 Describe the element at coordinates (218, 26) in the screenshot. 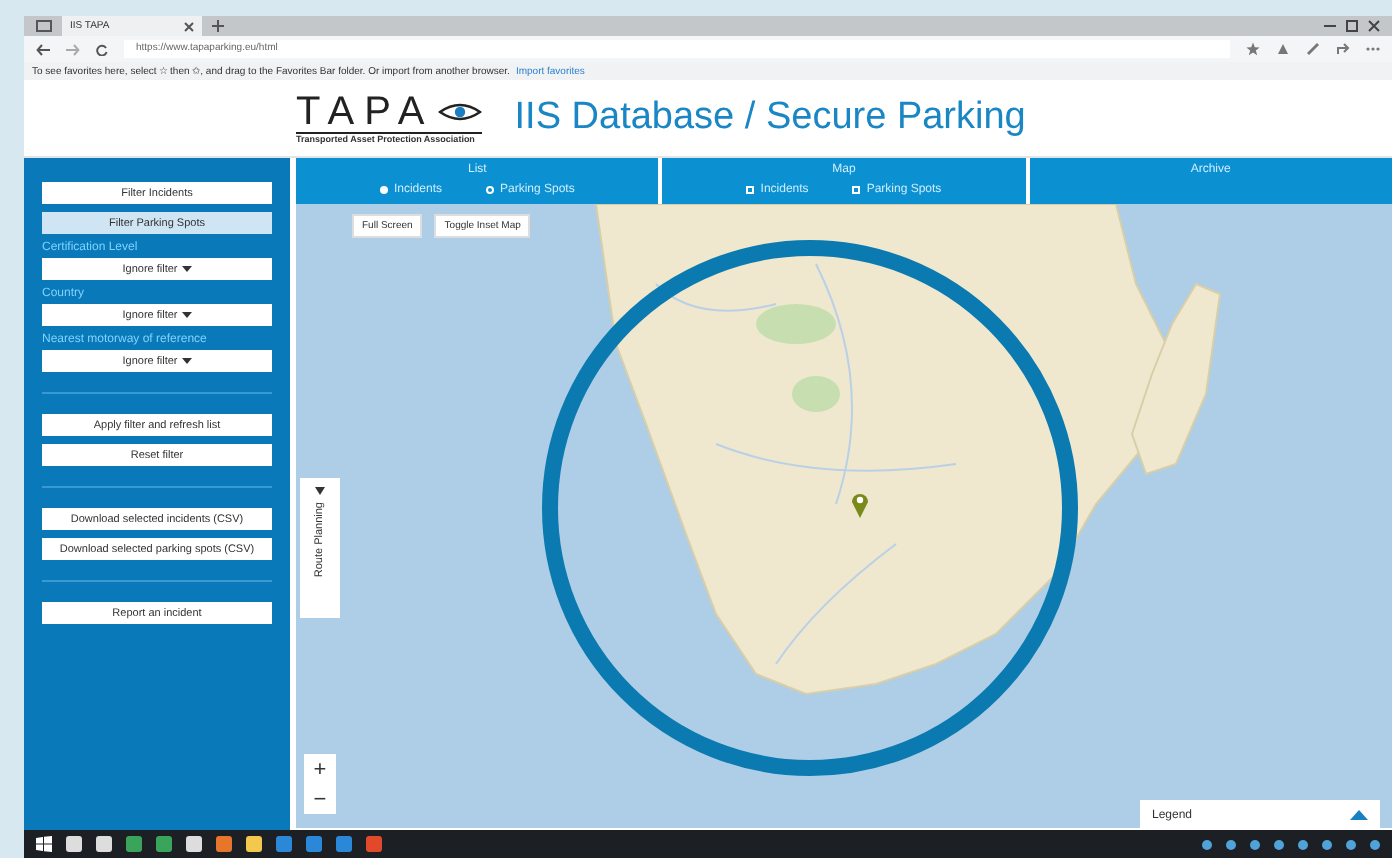

I see `new-tab-icon` at that location.